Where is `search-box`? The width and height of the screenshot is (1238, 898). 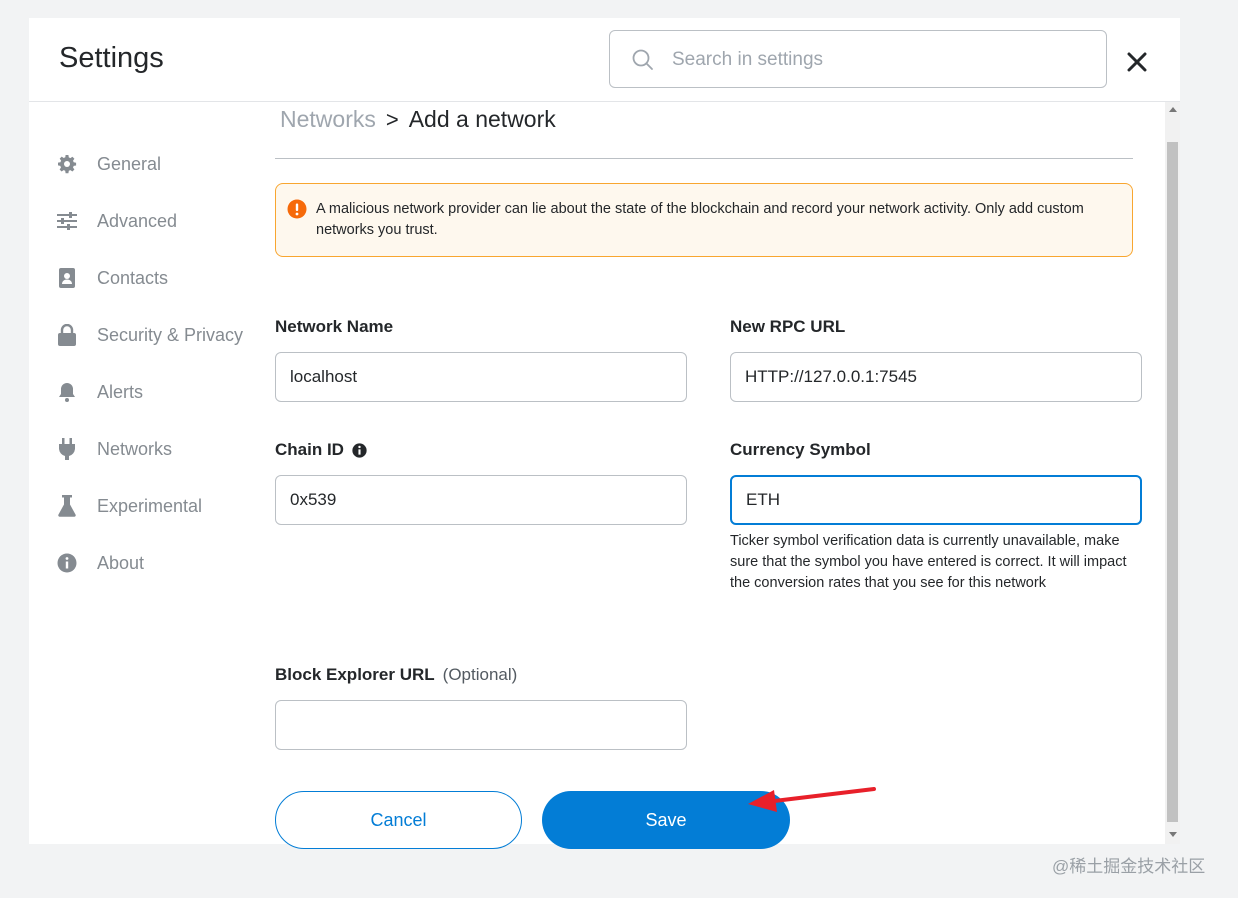 search-box is located at coordinates (858, 59).